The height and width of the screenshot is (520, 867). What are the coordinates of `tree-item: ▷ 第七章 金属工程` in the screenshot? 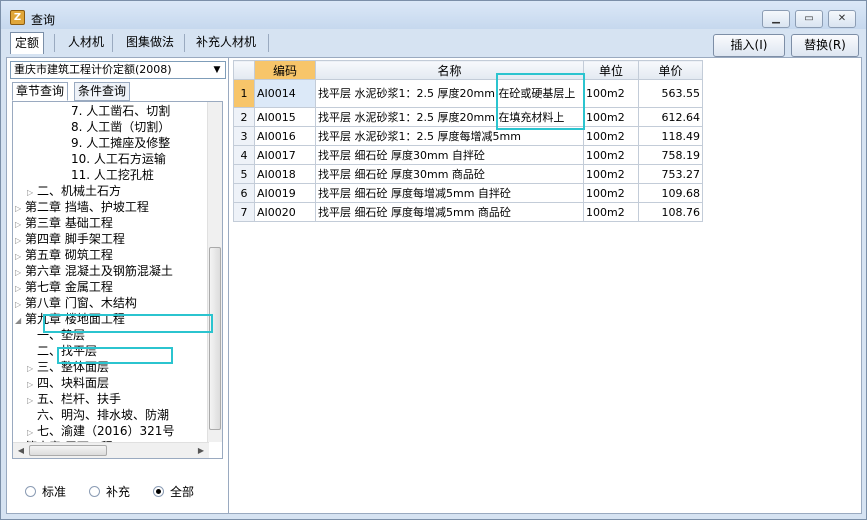 It's located at (64, 287).